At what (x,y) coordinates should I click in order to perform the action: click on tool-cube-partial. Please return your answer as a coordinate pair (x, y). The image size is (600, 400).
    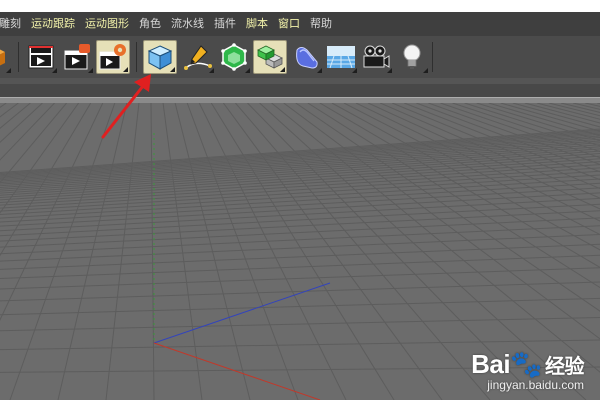
    Looking at the image, I should click on (6, 57).